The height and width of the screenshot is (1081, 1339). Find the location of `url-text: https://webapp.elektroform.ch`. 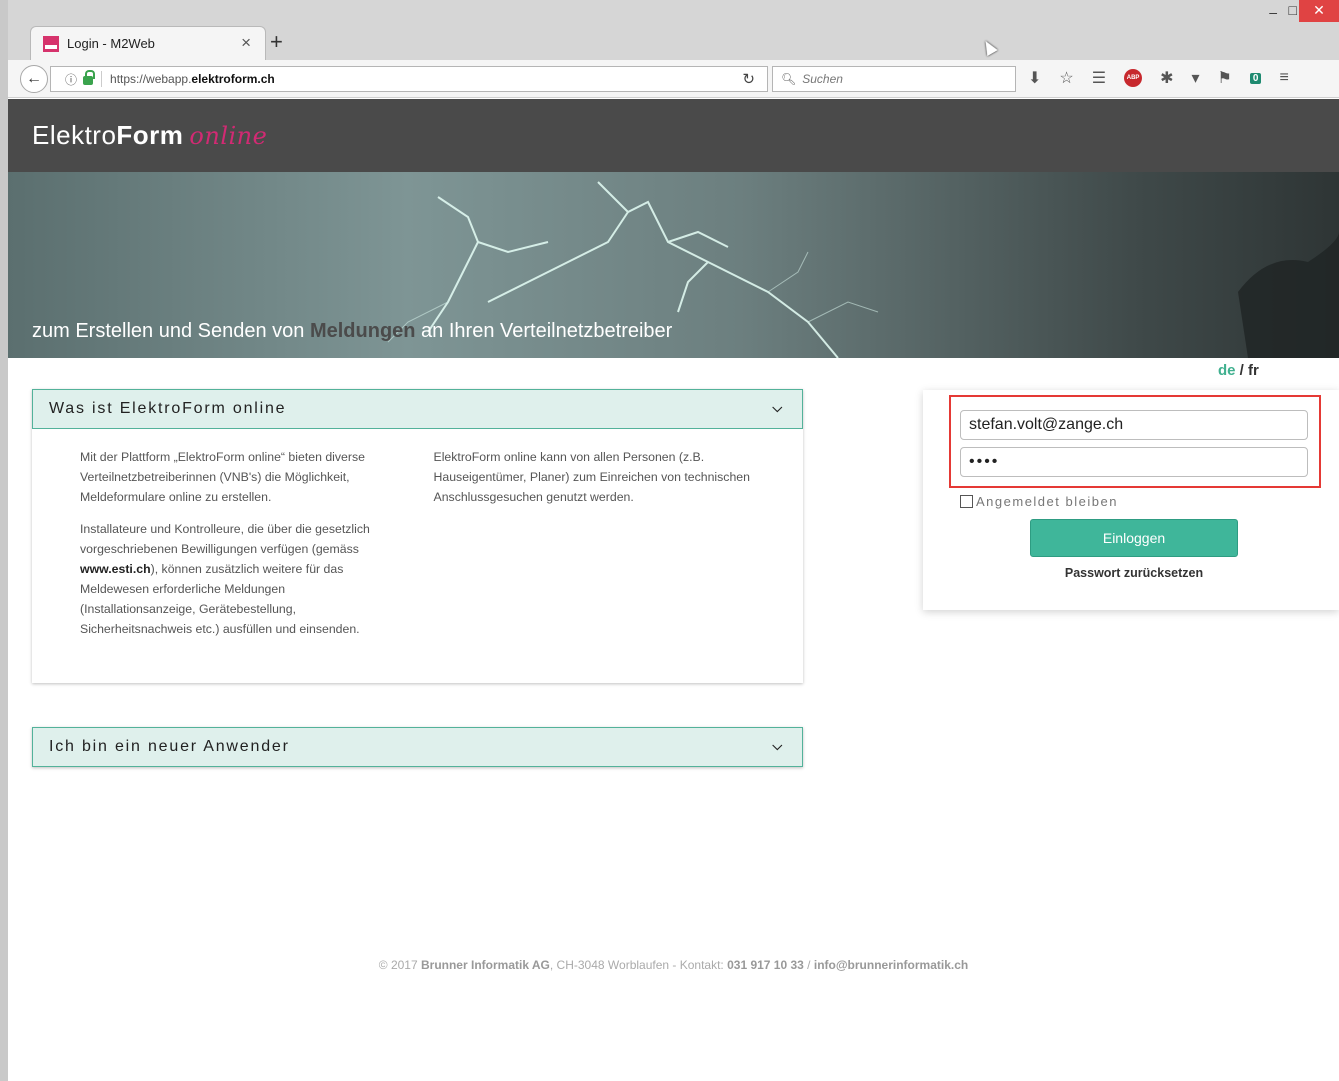

url-text: https://webapp.elektroform.ch is located at coordinates (192, 79).